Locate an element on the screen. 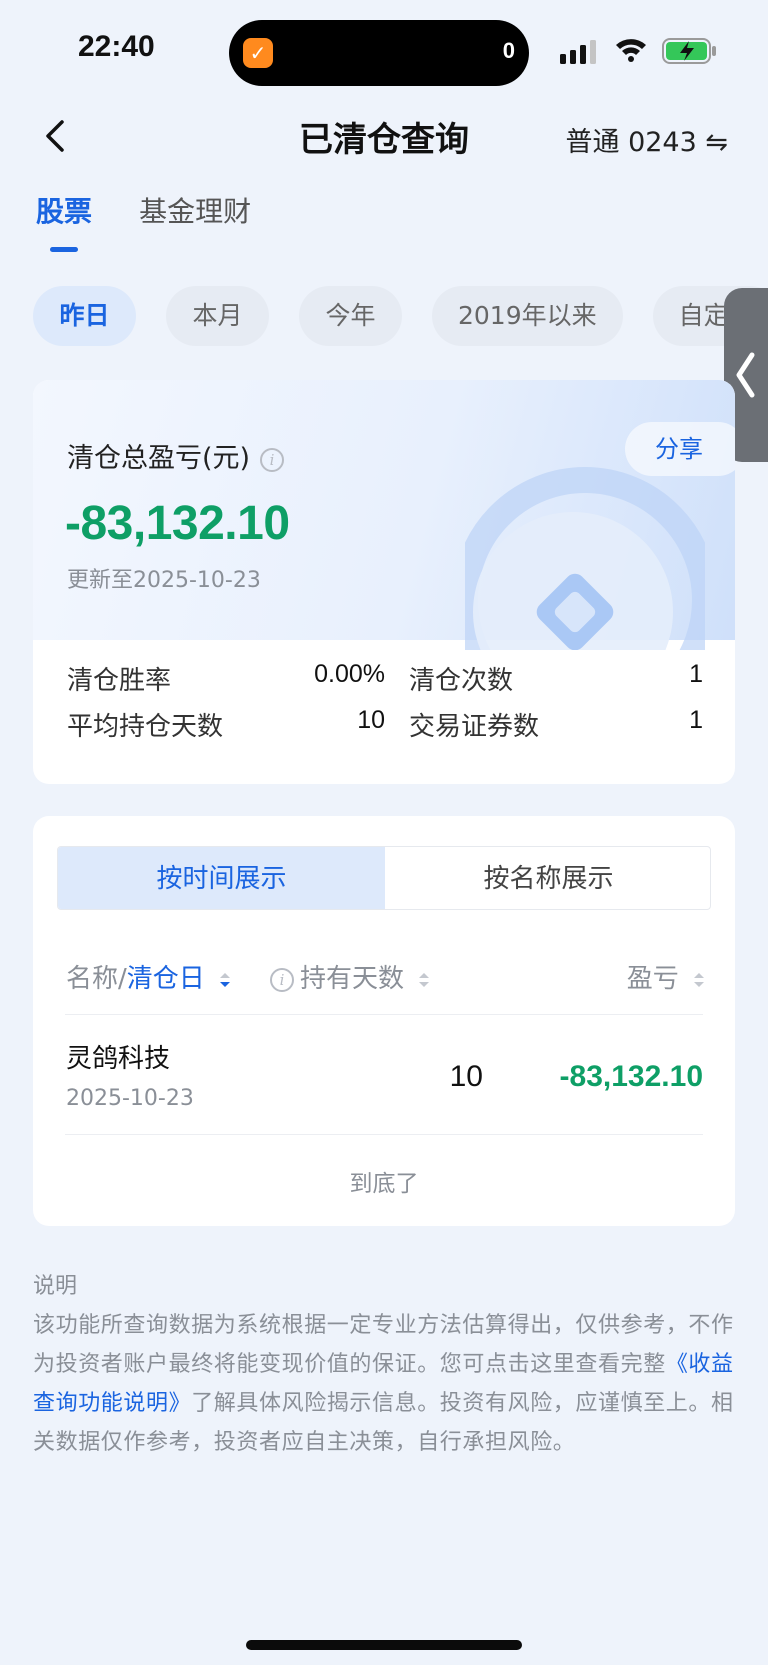 This screenshot has width=768, height=1665. sort-desc-icon is located at coordinates (225, 979).